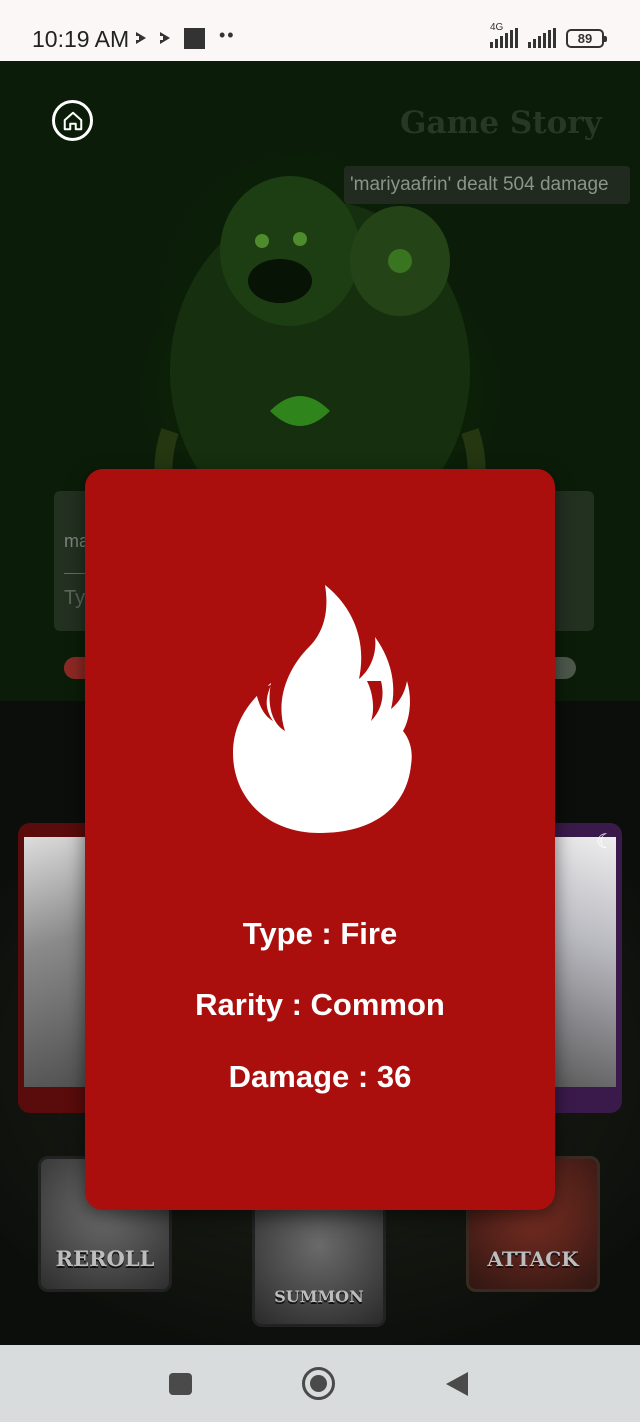 Image resolution: width=640 pixels, height=1422 pixels. Describe the element at coordinates (497, 27) in the screenshot. I see `network-type-label: 4G` at that location.